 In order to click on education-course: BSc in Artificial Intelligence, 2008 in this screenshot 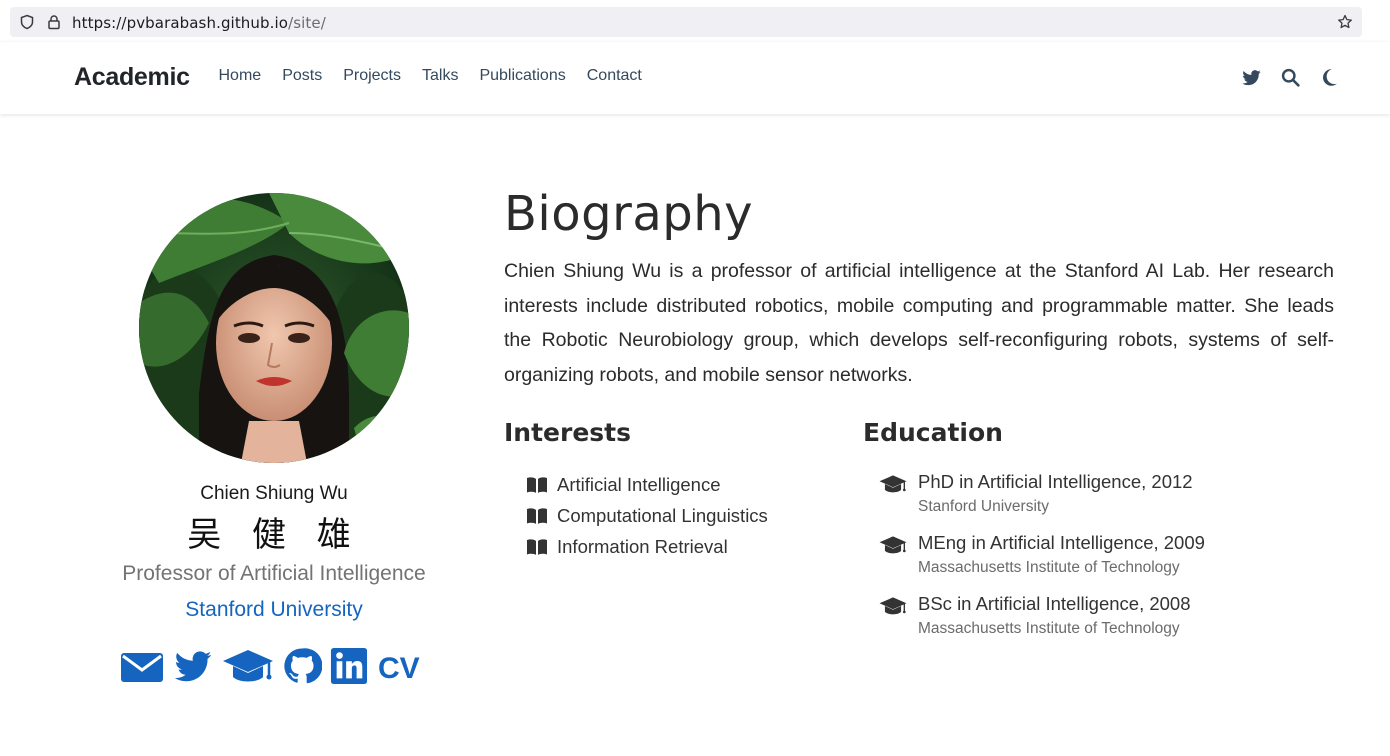, I will do `click(1054, 603)`.